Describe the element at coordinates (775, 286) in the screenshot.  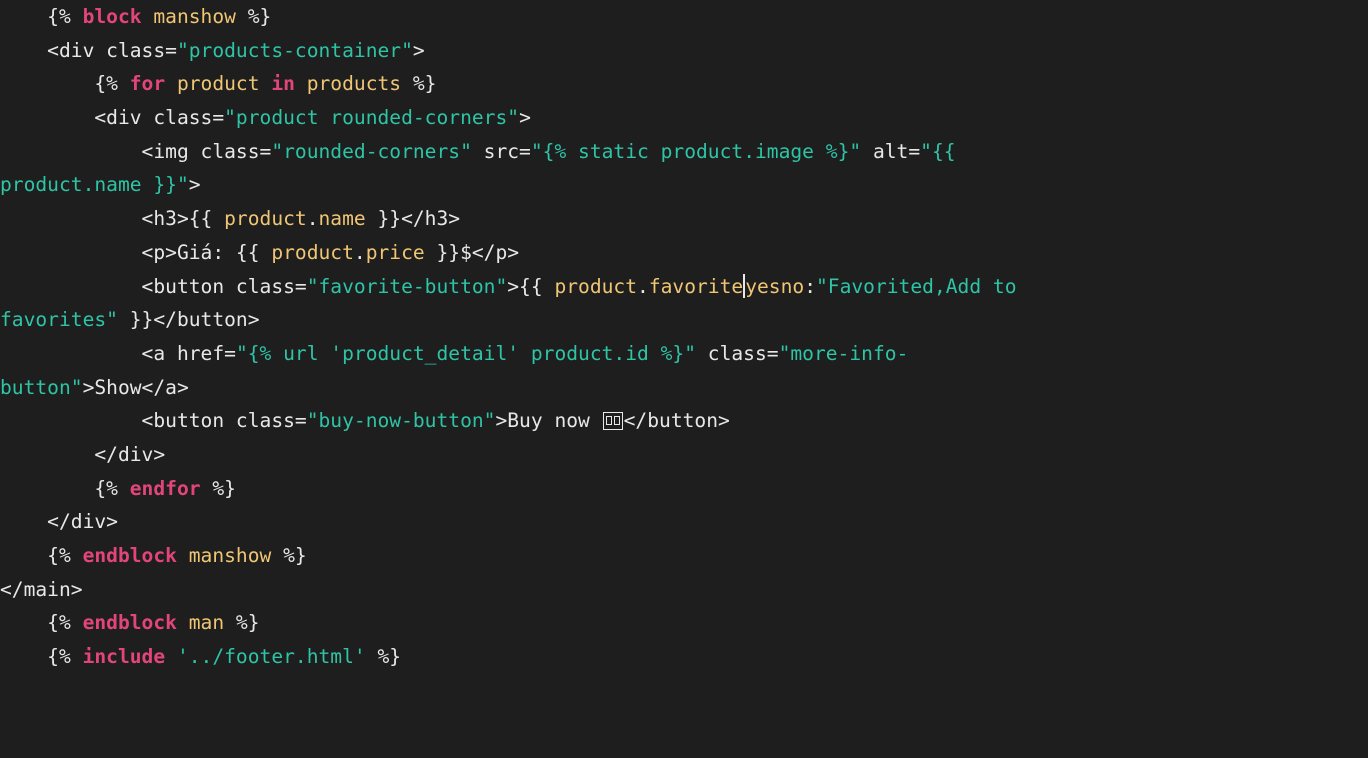
I see `code-token-var: yesno` at that location.